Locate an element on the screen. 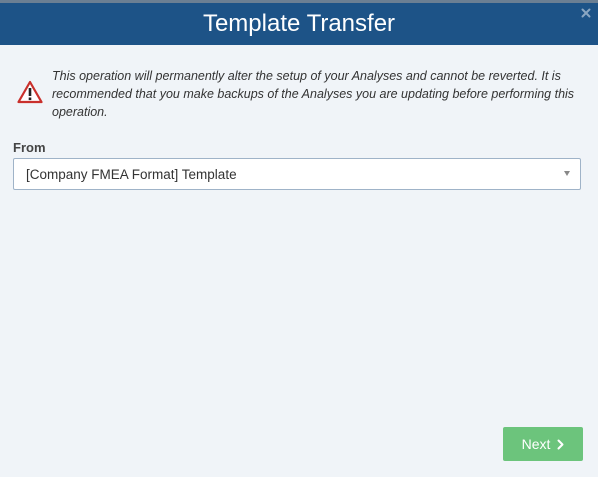  from-template-selected-value: [Company FMEA Format] Template is located at coordinates (131, 174).